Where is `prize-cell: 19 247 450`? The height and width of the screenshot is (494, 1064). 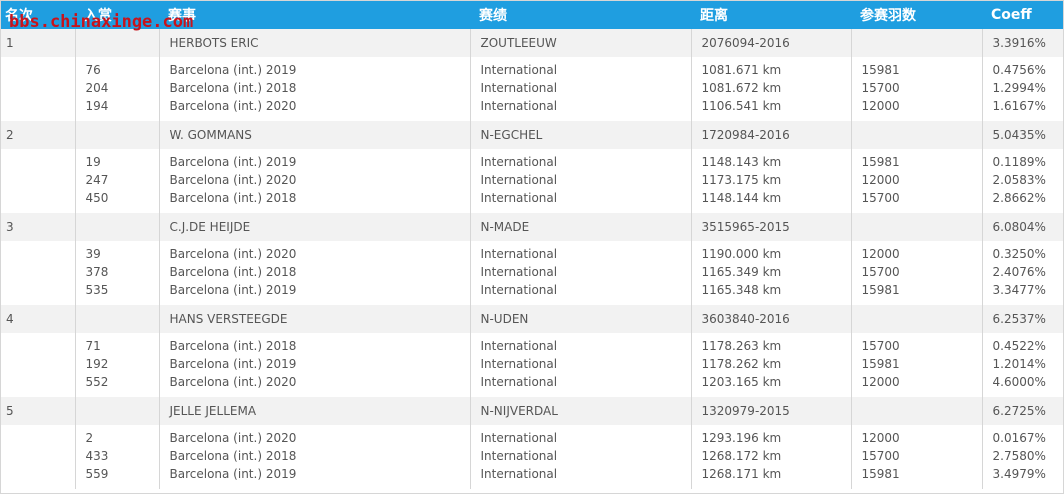 prize-cell: 19 247 450 is located at coordinates (116, 181).